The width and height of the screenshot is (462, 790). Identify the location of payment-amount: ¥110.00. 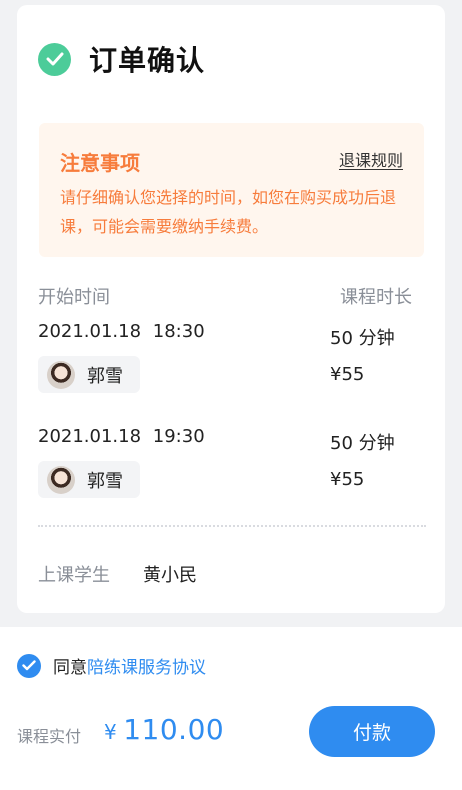
(164, 729).